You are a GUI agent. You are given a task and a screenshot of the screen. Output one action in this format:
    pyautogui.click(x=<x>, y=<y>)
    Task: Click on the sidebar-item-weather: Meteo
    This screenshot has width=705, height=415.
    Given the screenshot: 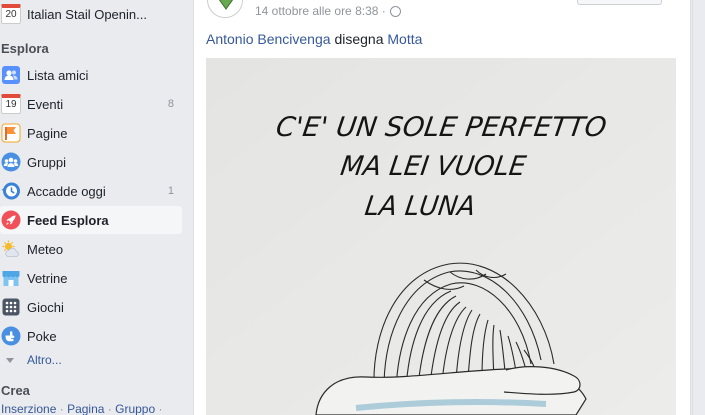 What is the action you would take?
    pyautogui.click(x=91, y=249)
    